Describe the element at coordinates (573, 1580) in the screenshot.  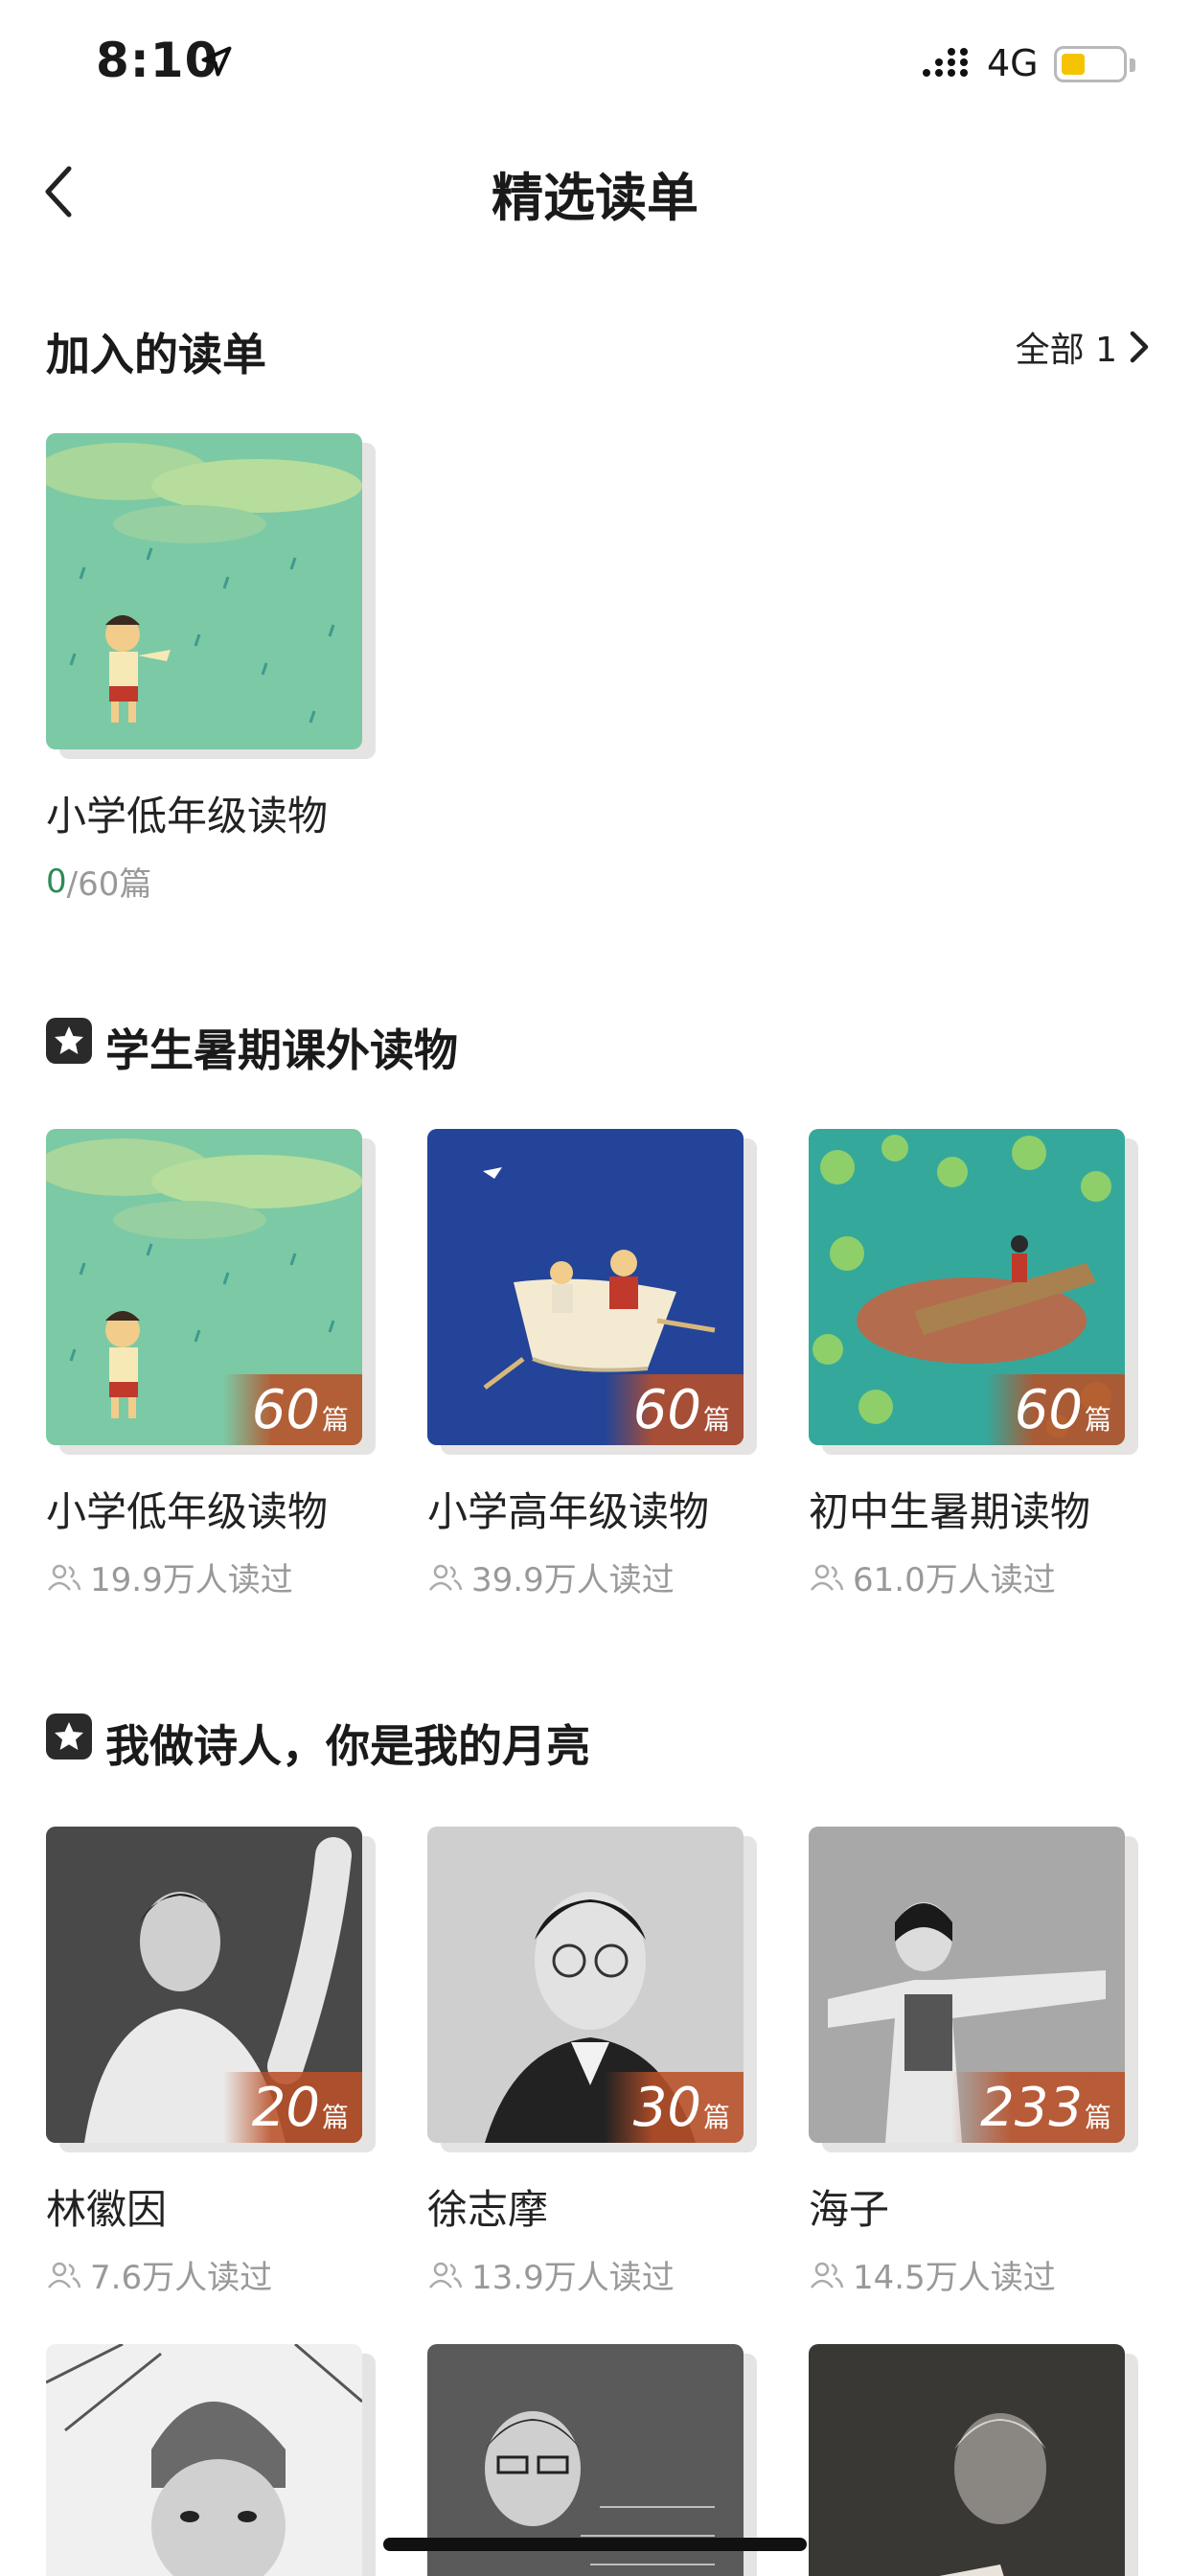
I see `readers-text: 39.9万人读过` at that location.